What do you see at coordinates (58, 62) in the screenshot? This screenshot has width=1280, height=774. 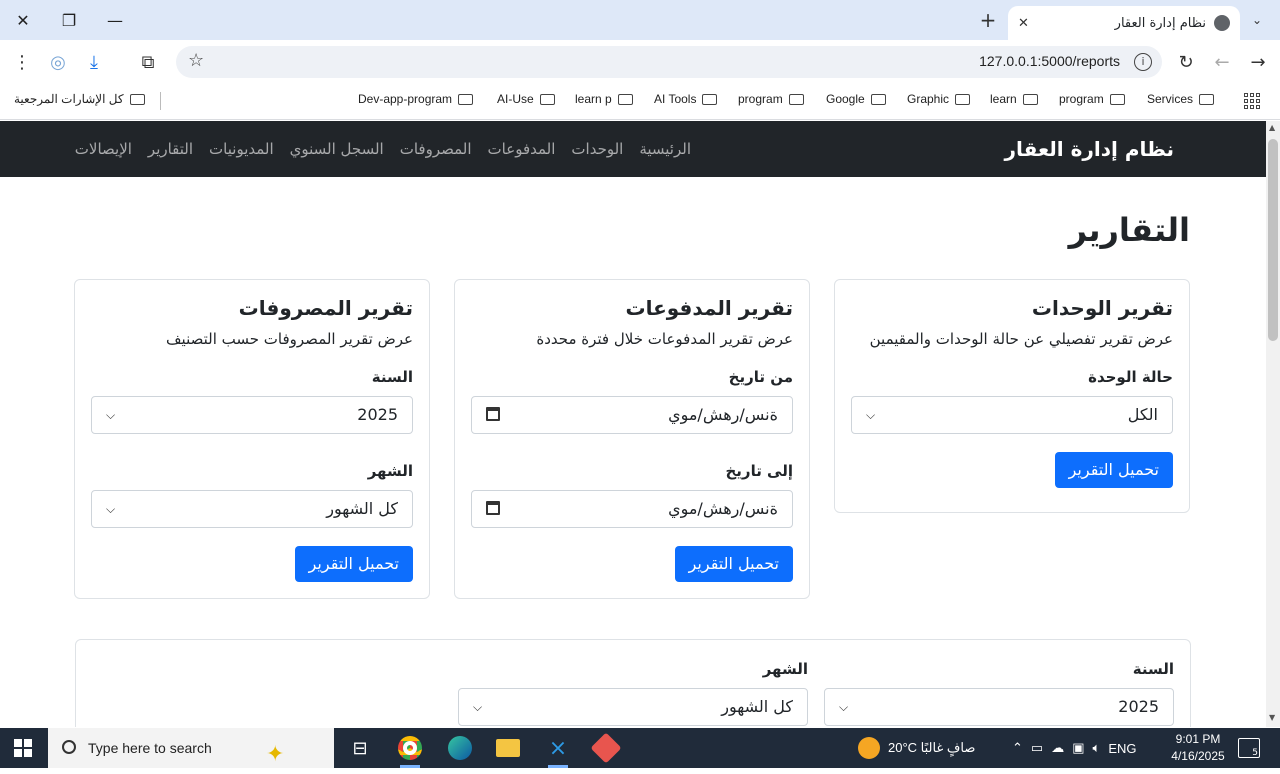 I see `profile-icon: ◎` at bounding box center [58, 62].